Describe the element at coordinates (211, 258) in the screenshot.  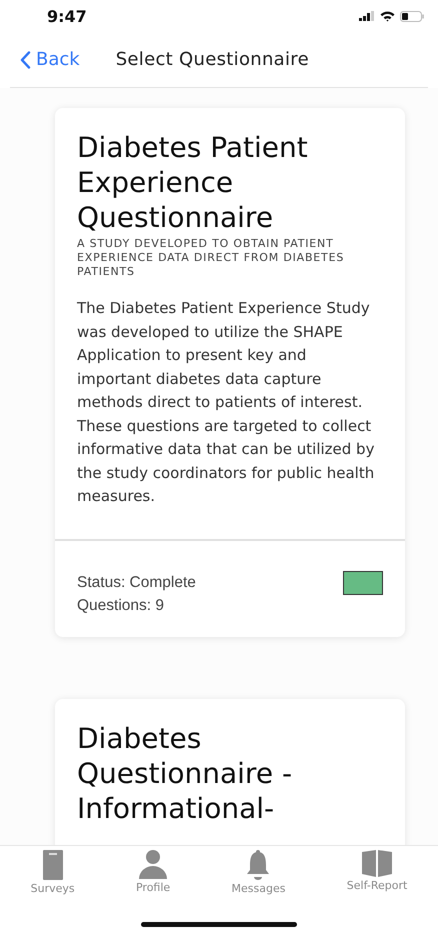
I see `questionnaire-subtitle: A STUDY DEVELOPED TO OBTAIN PATIENT EXPERIENCE DATA DIRECT FROM DIABETES PATIENTS` at that location.